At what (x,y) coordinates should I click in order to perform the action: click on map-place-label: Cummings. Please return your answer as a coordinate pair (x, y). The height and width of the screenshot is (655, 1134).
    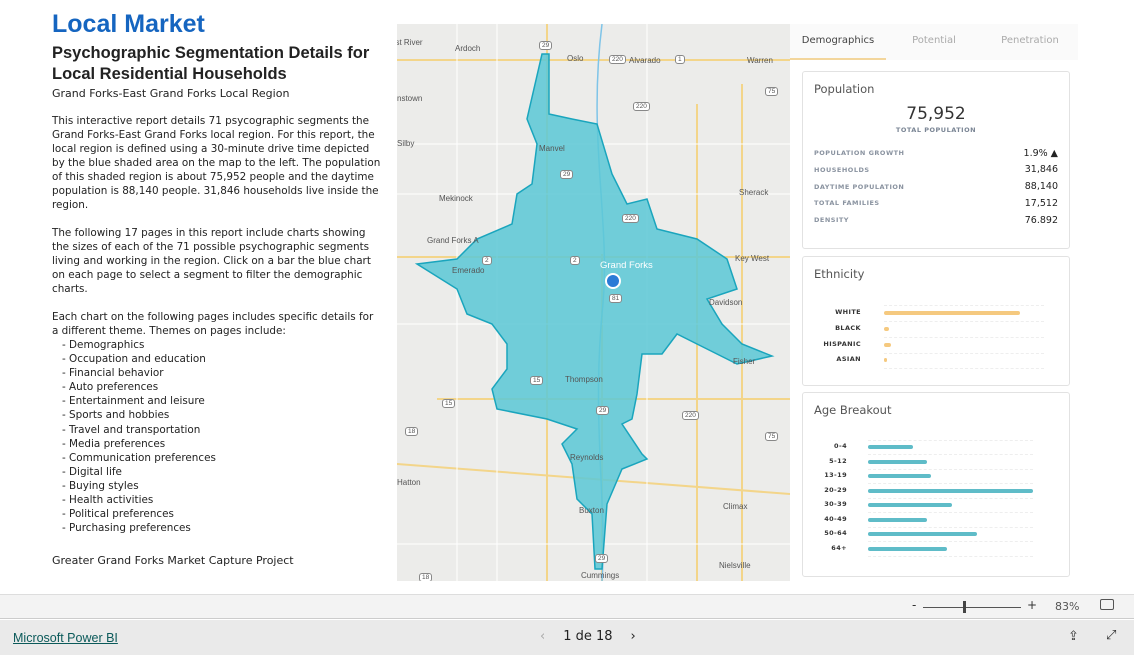
    Looking at the image, I should click on (600, 575).